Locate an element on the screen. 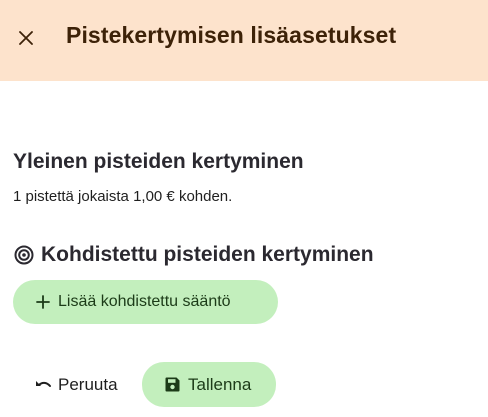  cancel-label: Peruuta is located at coordinates (88, 384).